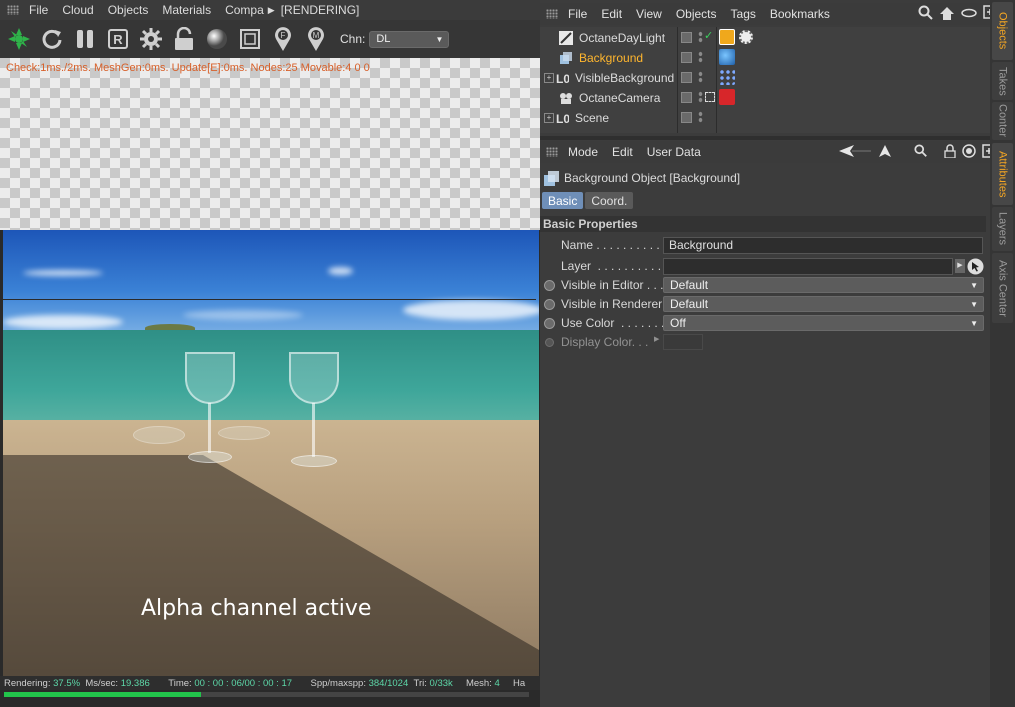  Describe the element at coordinates (674, 152) in the screenshot. I see `attributes-menu-userdata: User Data` at that location.